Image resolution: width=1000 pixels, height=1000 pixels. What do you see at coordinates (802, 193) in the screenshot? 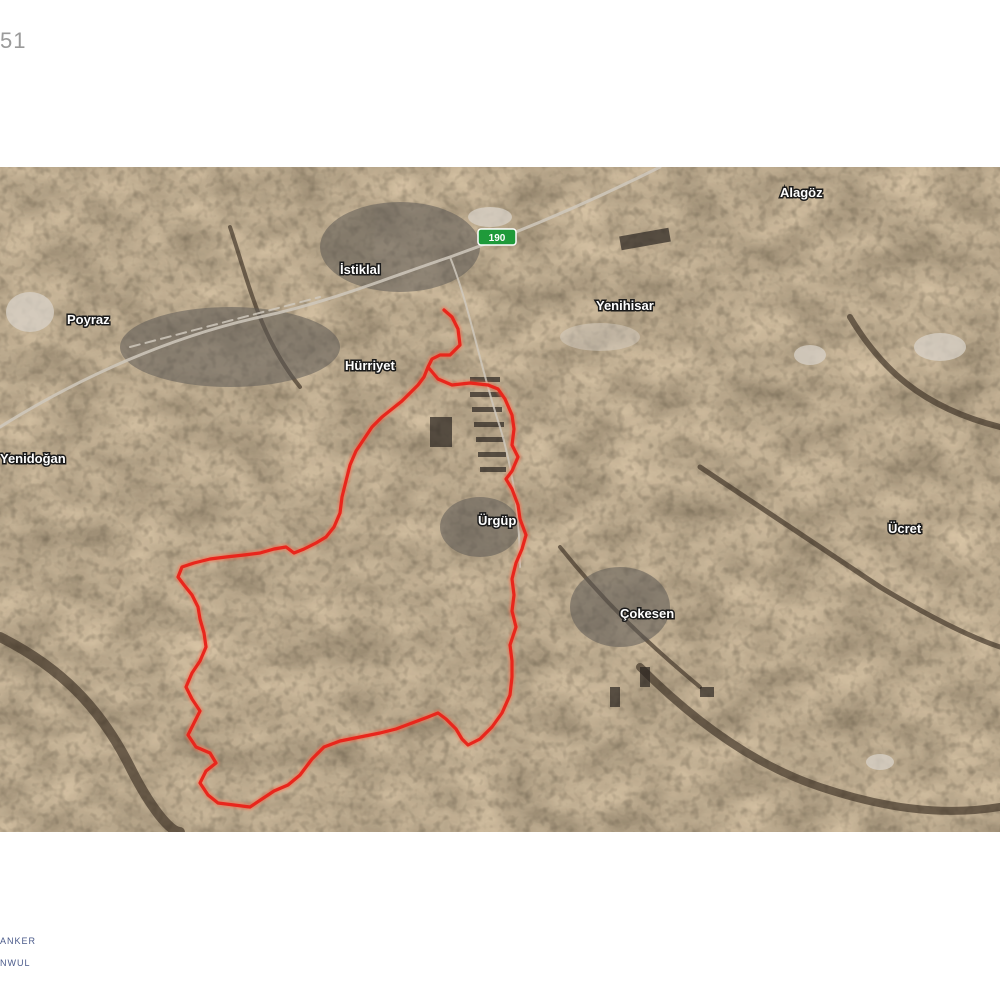
I see `place-label-alagoz: Alagöz` at bounding box center [802, 193].